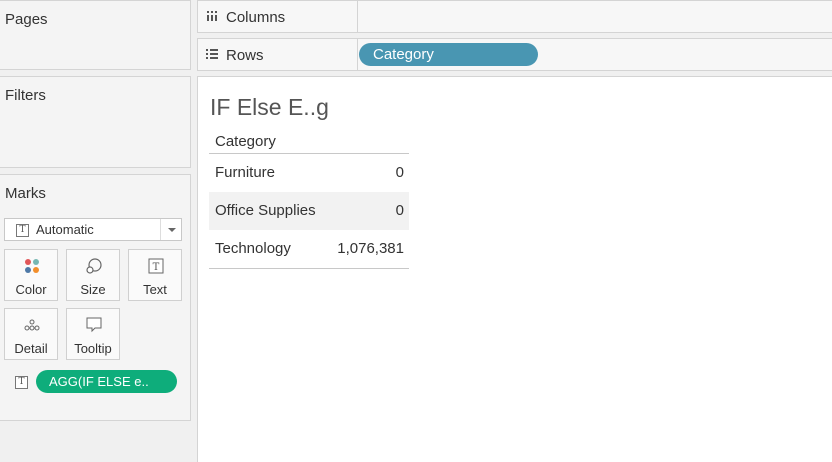 Image resolution: width=832 pixels, height=462 pixels. Describe the element at coordinates (25, 95) in the screenshot. I see `filters-title: Filters` at that location.